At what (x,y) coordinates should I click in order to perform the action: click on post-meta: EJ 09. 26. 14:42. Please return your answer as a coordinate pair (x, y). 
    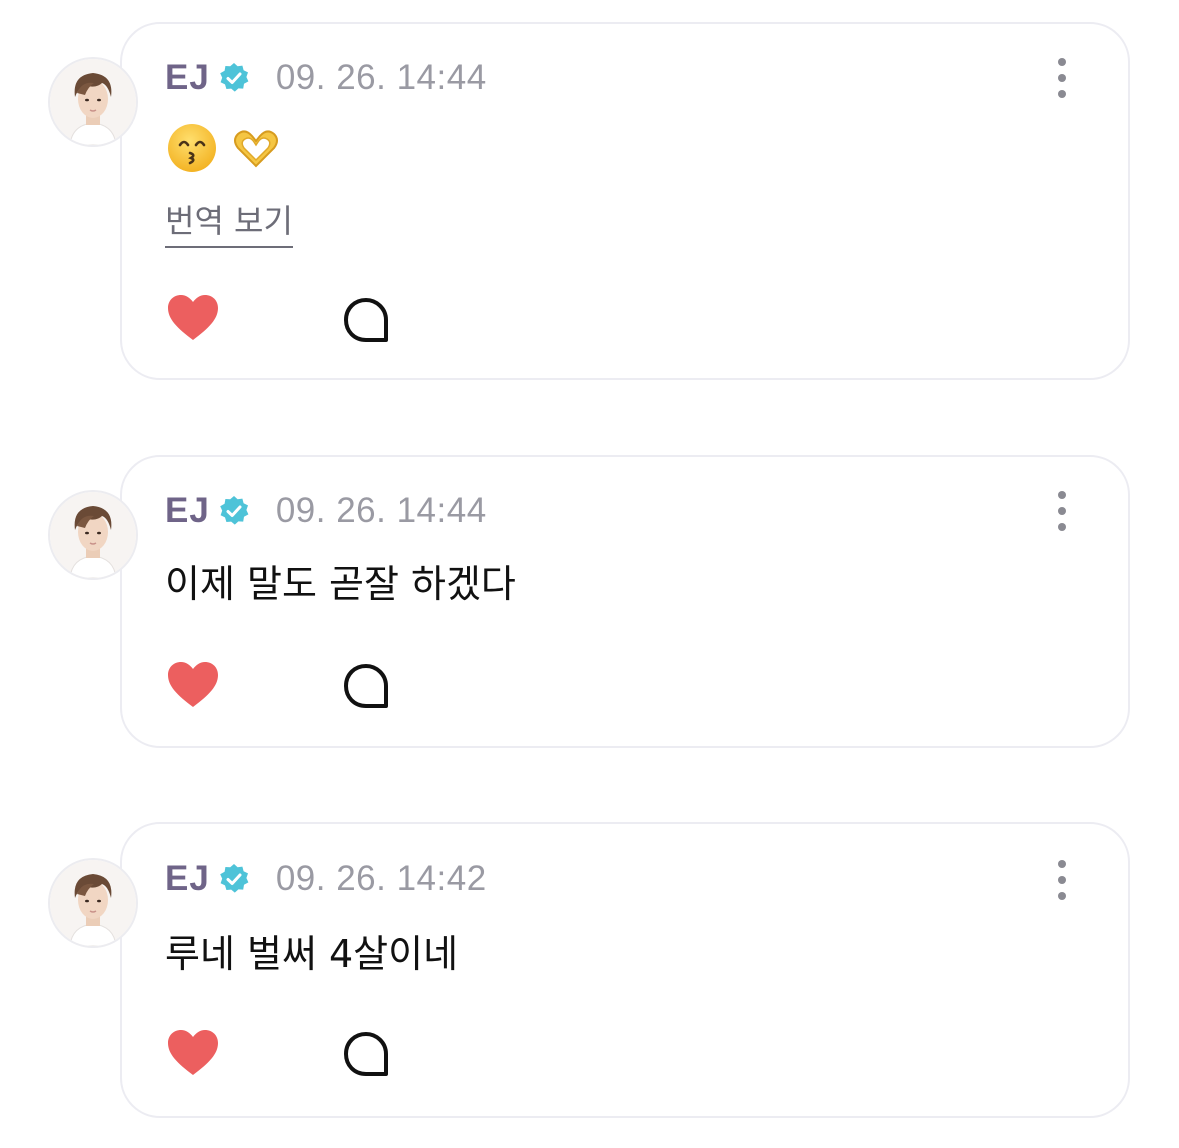
    Looking at the image, I should click on (326, 879).